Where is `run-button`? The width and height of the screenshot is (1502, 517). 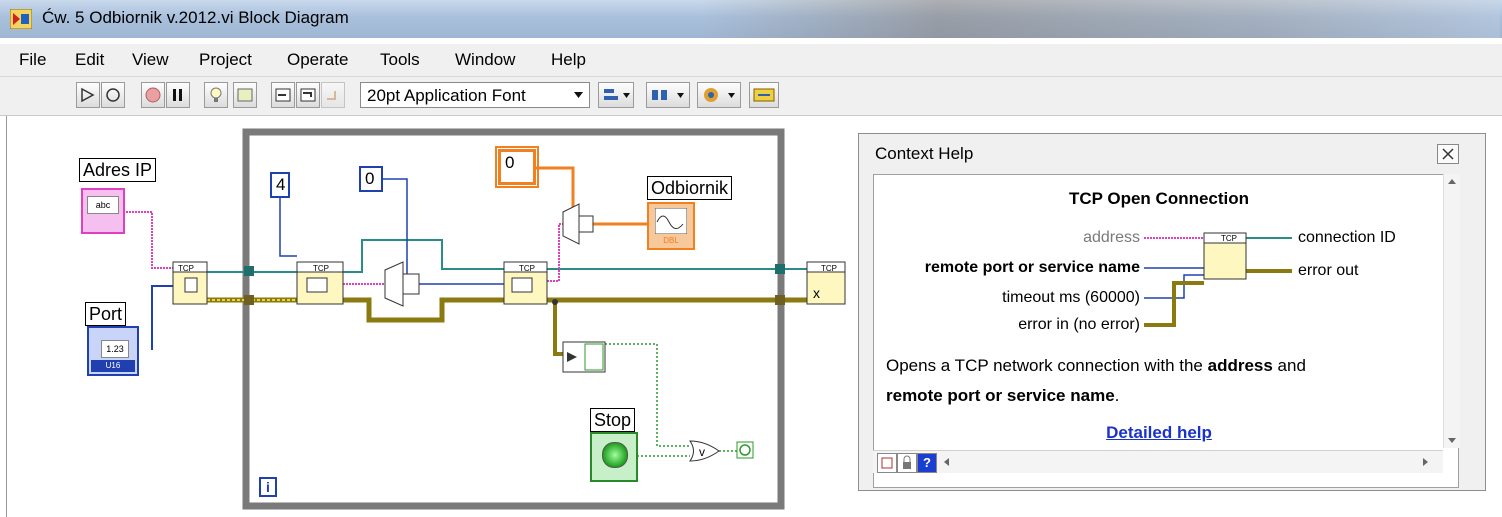 run-button is located at coordinates (88, 95).